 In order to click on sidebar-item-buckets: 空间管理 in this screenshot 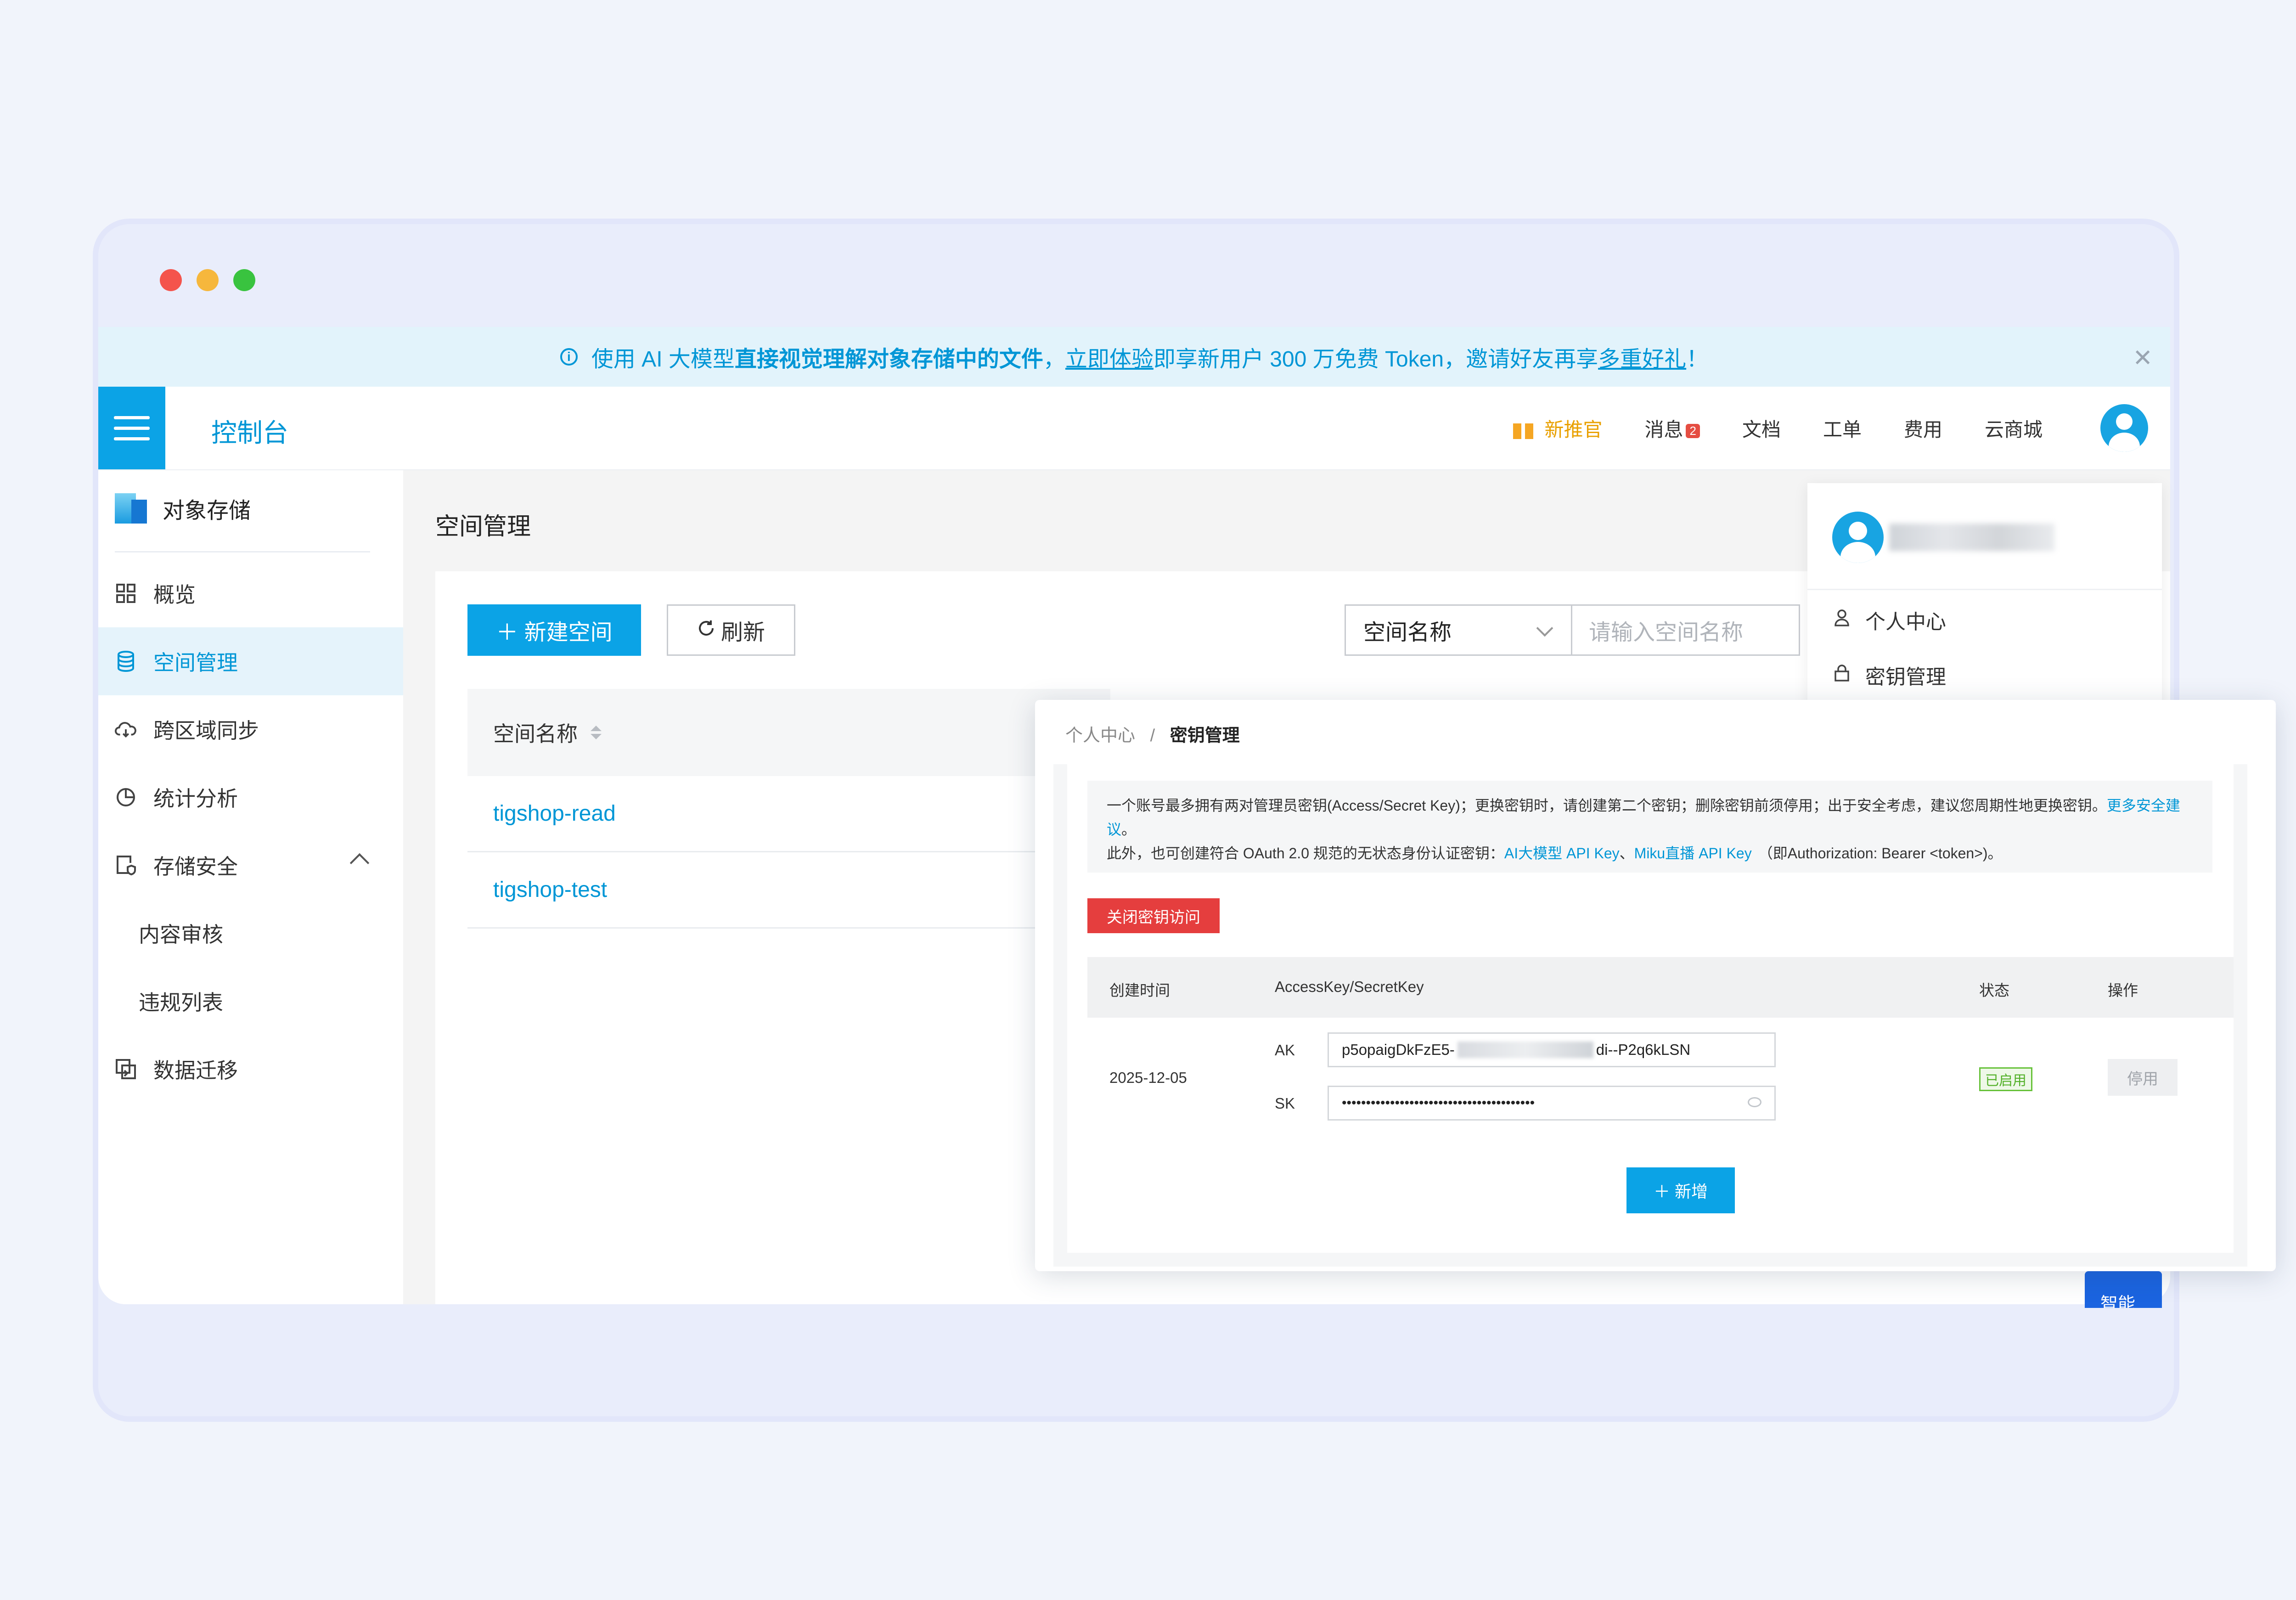, I will do `click(251, 661)`.